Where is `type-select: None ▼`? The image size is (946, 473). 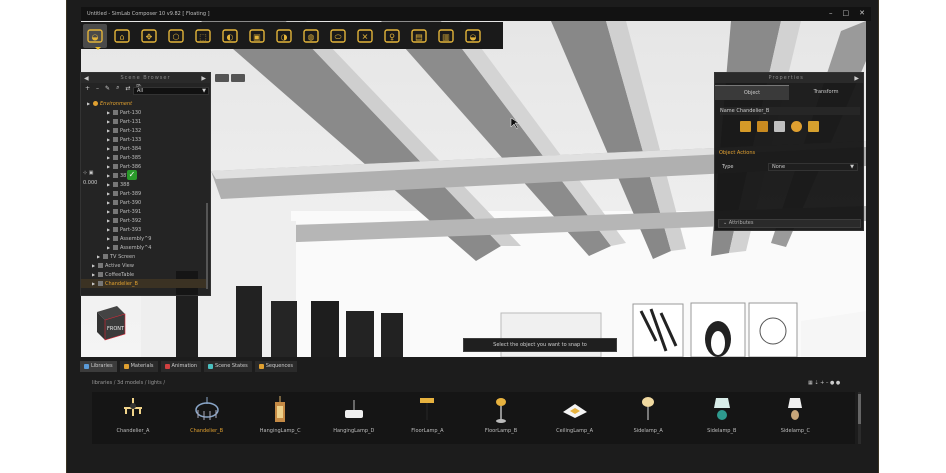
type-select: None ▼ is located at coordinates (813, 167).